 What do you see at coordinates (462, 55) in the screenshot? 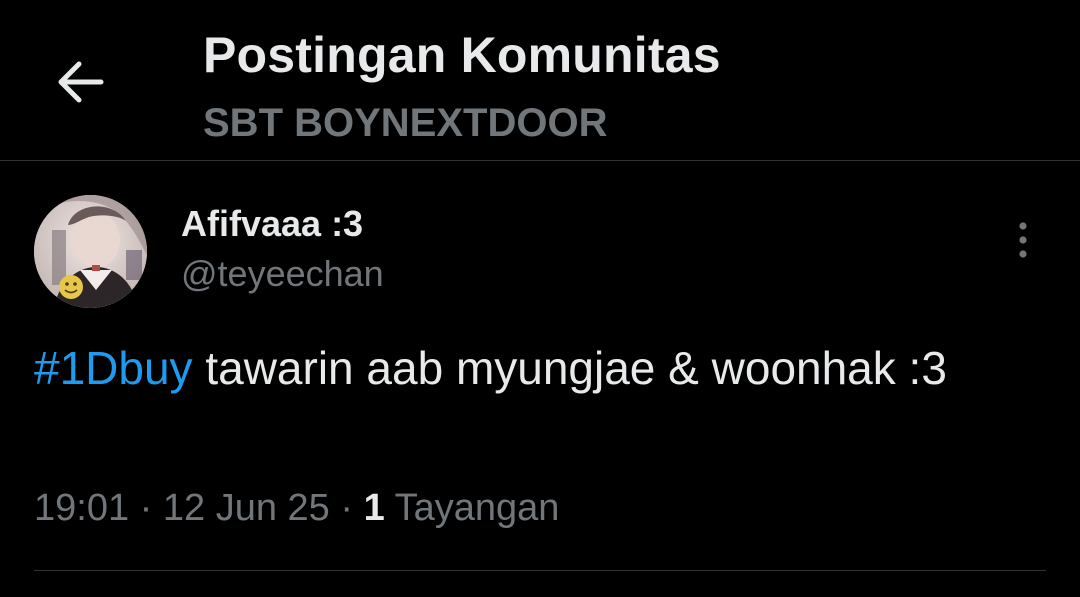
I see `page-title: Postingan Komunitas` at bounding box center [462, 55].